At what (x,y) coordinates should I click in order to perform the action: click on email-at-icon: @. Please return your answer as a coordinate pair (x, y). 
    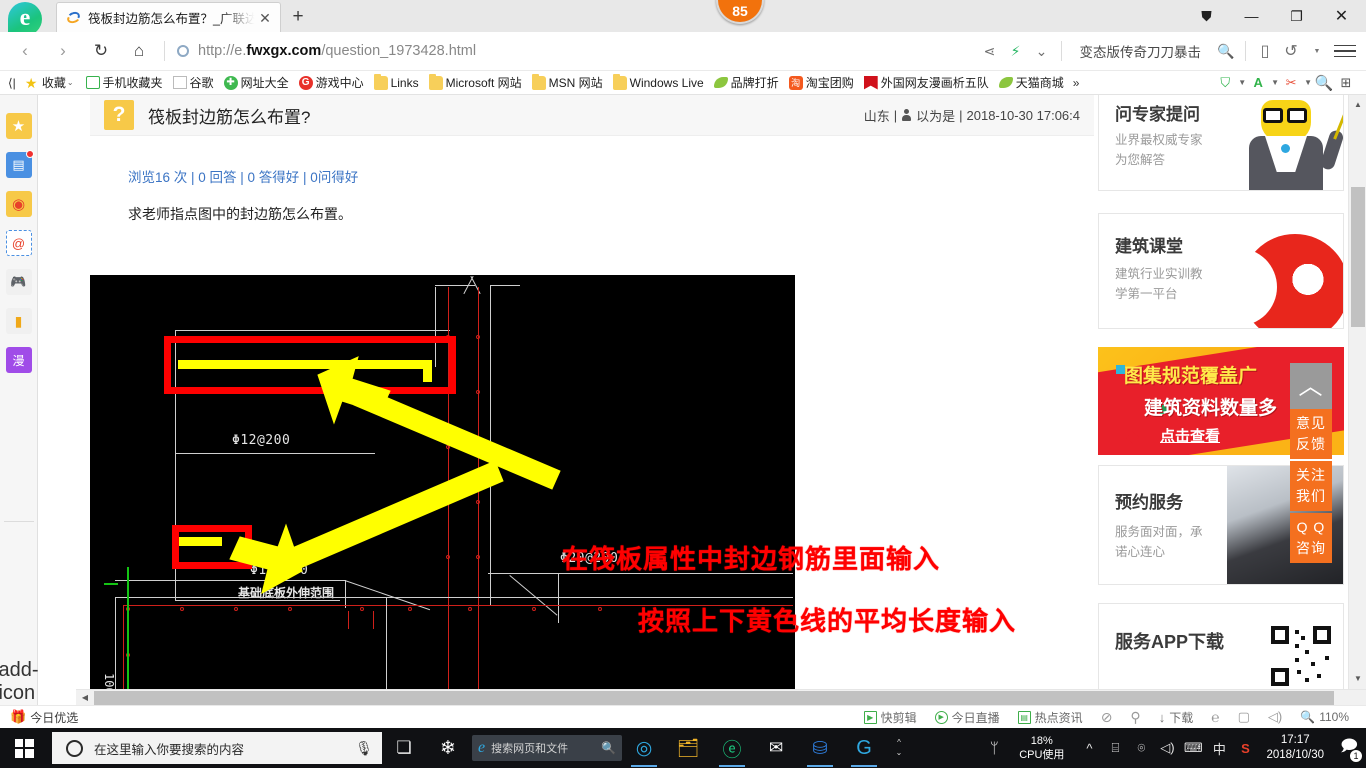
    Looking at the image, I should click on (18, 243).